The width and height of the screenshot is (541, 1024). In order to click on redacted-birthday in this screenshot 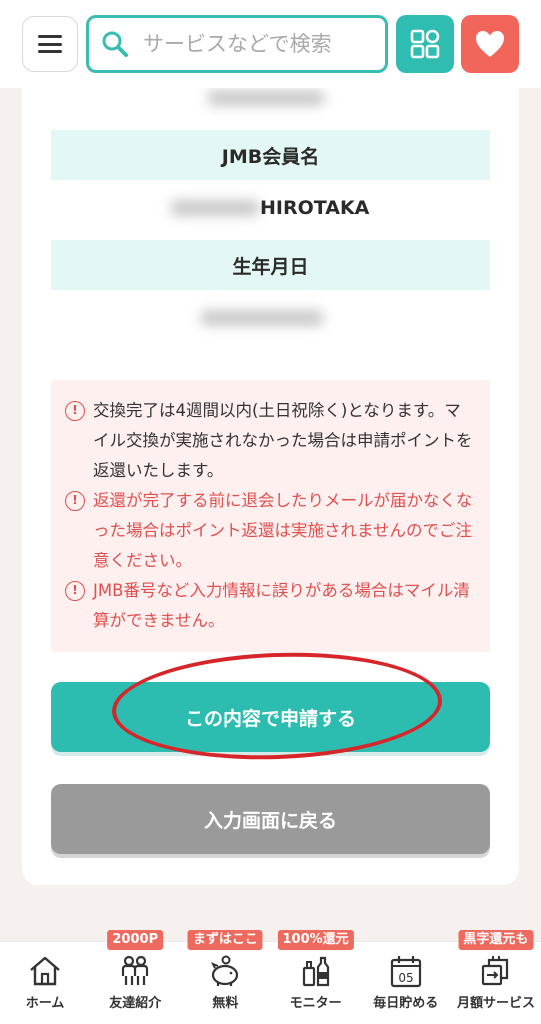, I will do `click(262, 318)`.